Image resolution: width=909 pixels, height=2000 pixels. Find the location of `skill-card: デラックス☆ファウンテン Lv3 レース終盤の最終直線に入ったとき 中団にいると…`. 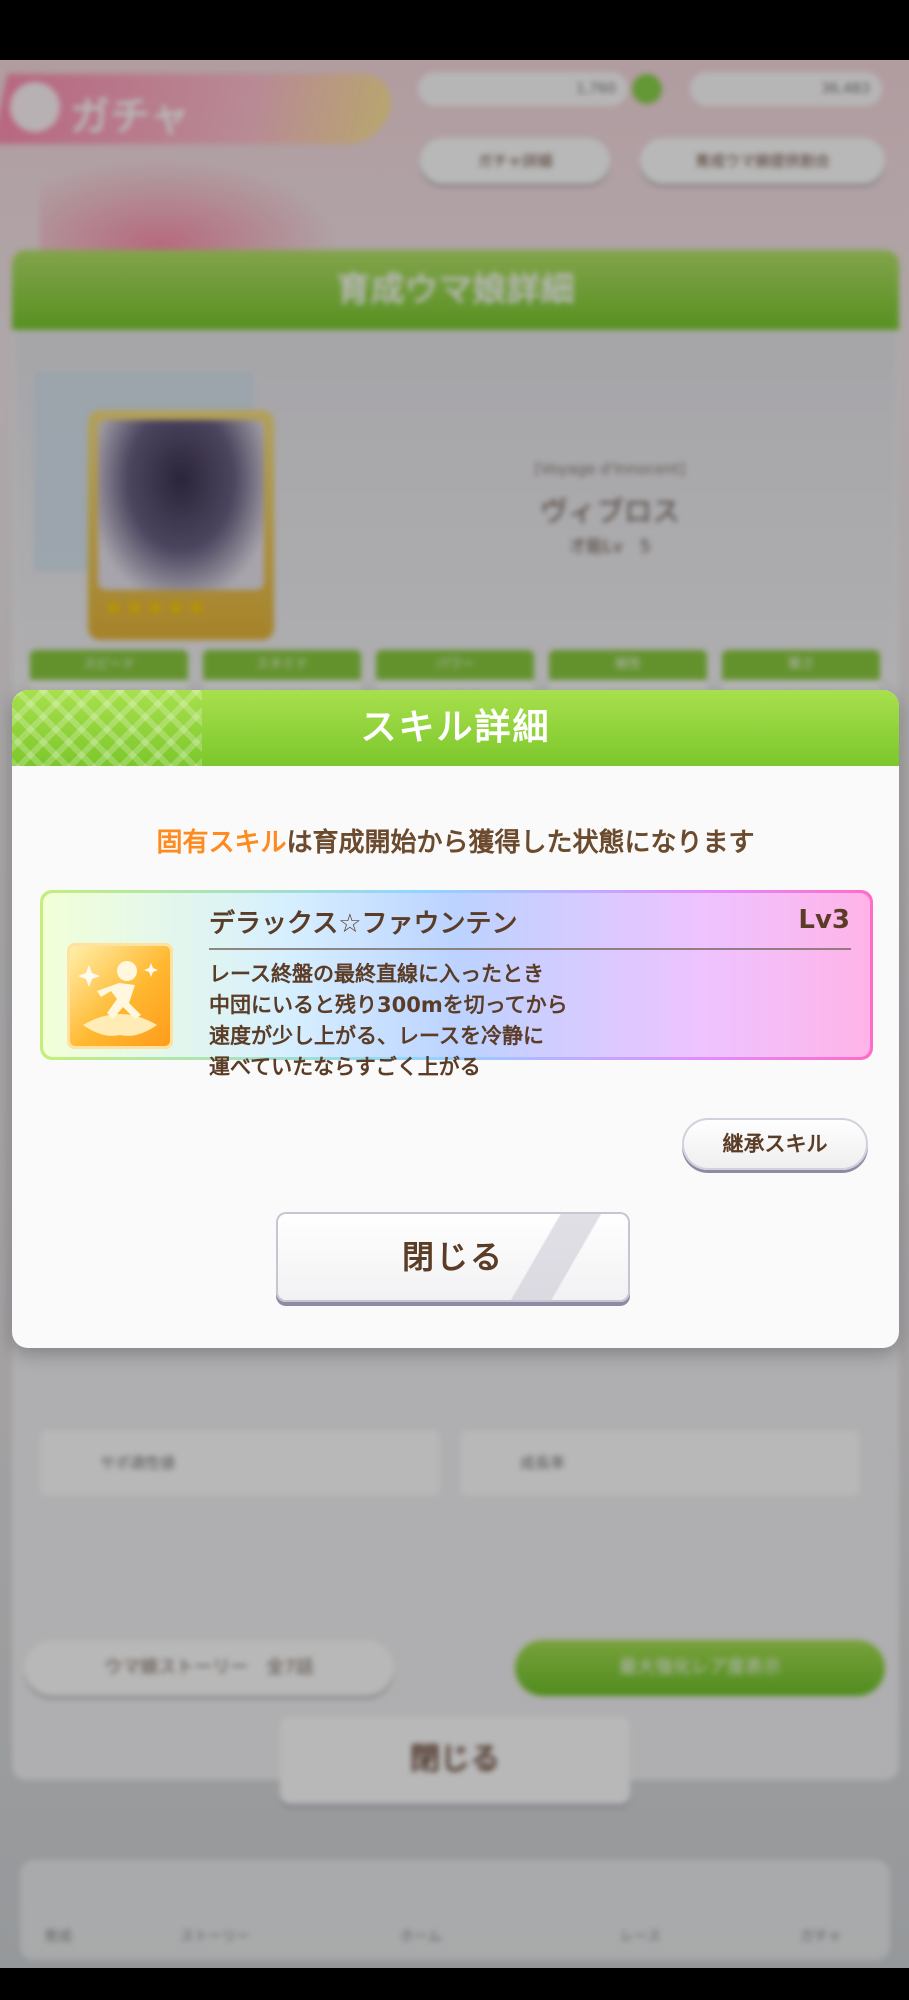

skill-card: デラックス☆ファウンテン Lv3 レース終盤の最終直線に入ったとき 中団にいると… is located at coordinates (456, 984).